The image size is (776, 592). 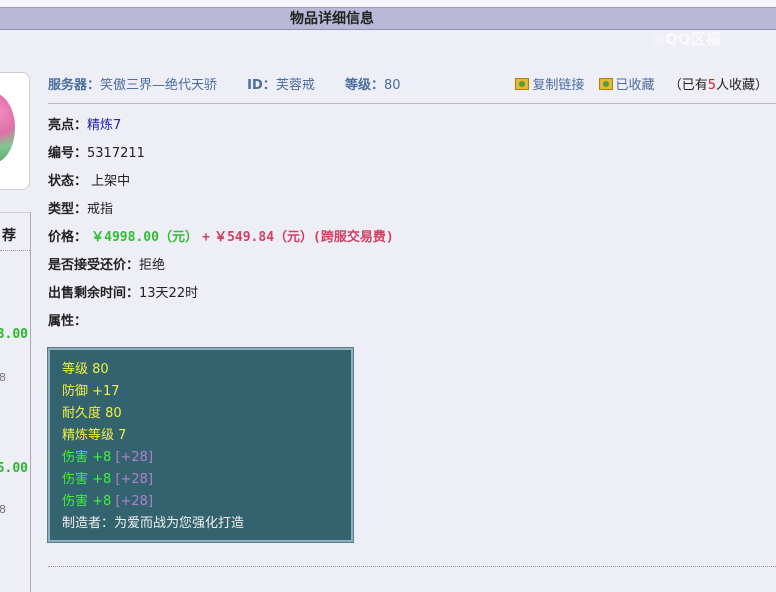 What do you see at coordinates (116, 153) in the screenshot?
I see `detail-value: 5317211` at bounding box center [116, 153].